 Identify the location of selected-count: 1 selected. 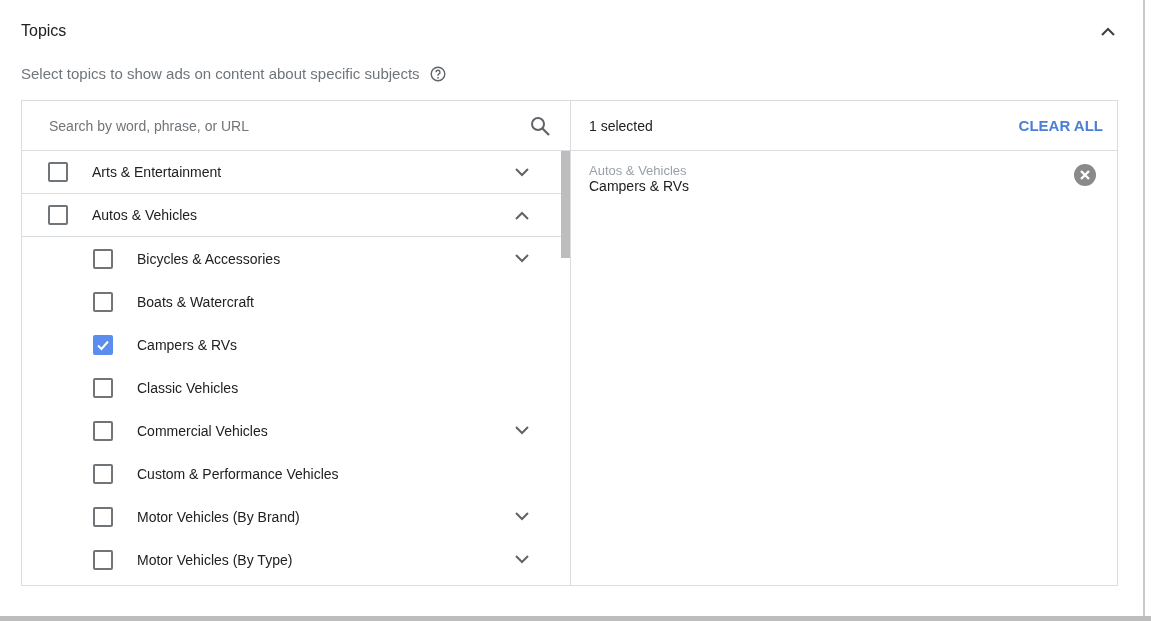
(621, 125).